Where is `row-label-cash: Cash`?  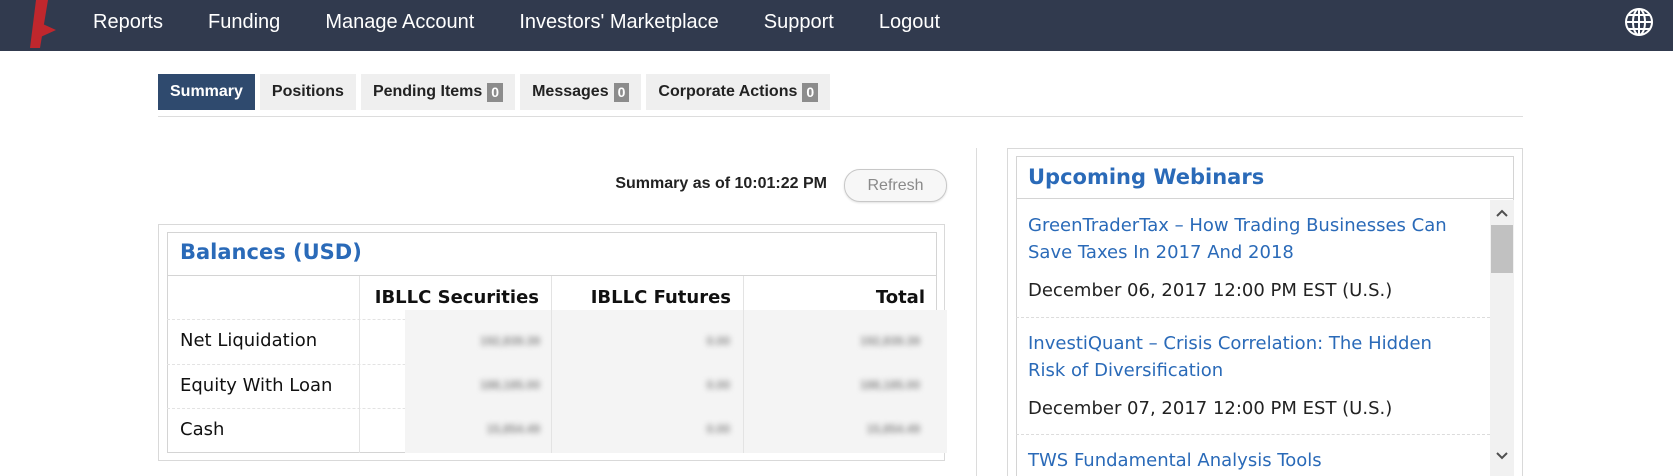 row-label-cash: Cash is located at coordinates (202, 429).